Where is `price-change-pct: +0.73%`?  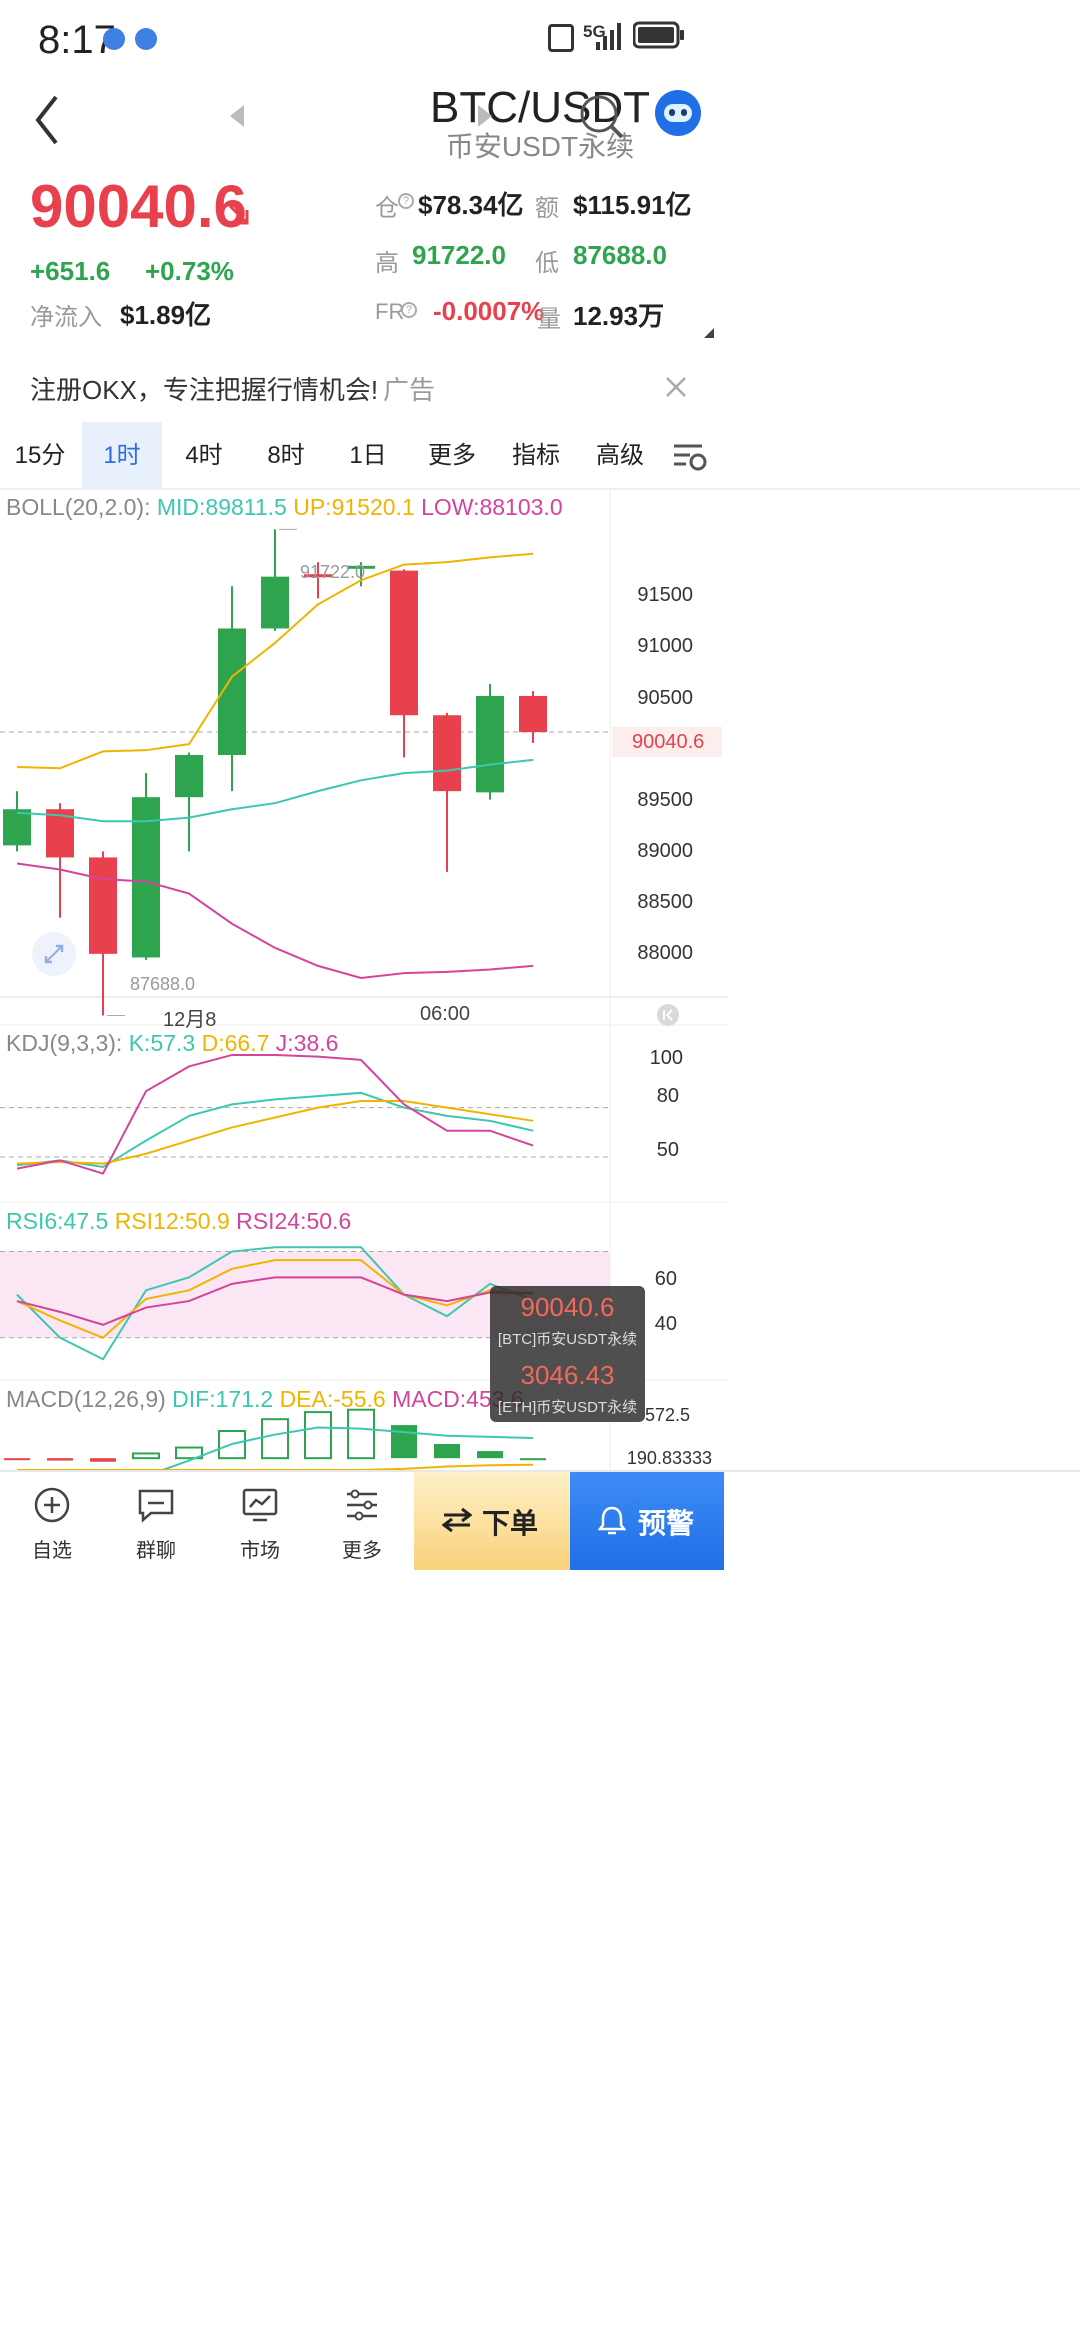
price-change-pct: +0.73% is located at coordinates (189, 271).